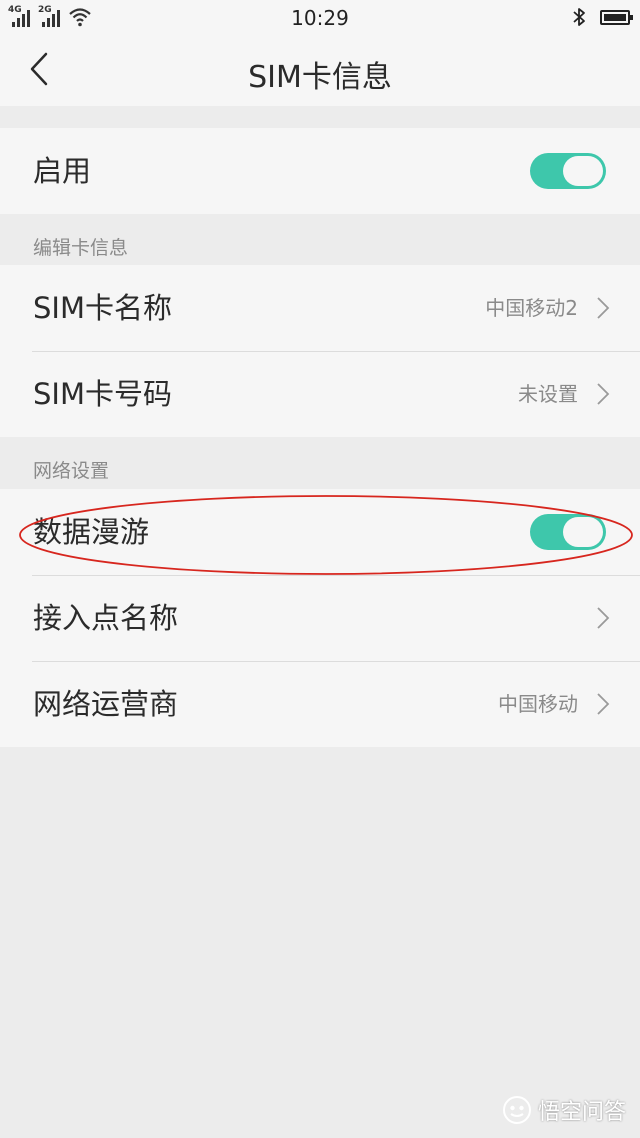 The image size is (640, 1138). I want to click on status-right-icons, so click(602, 17).